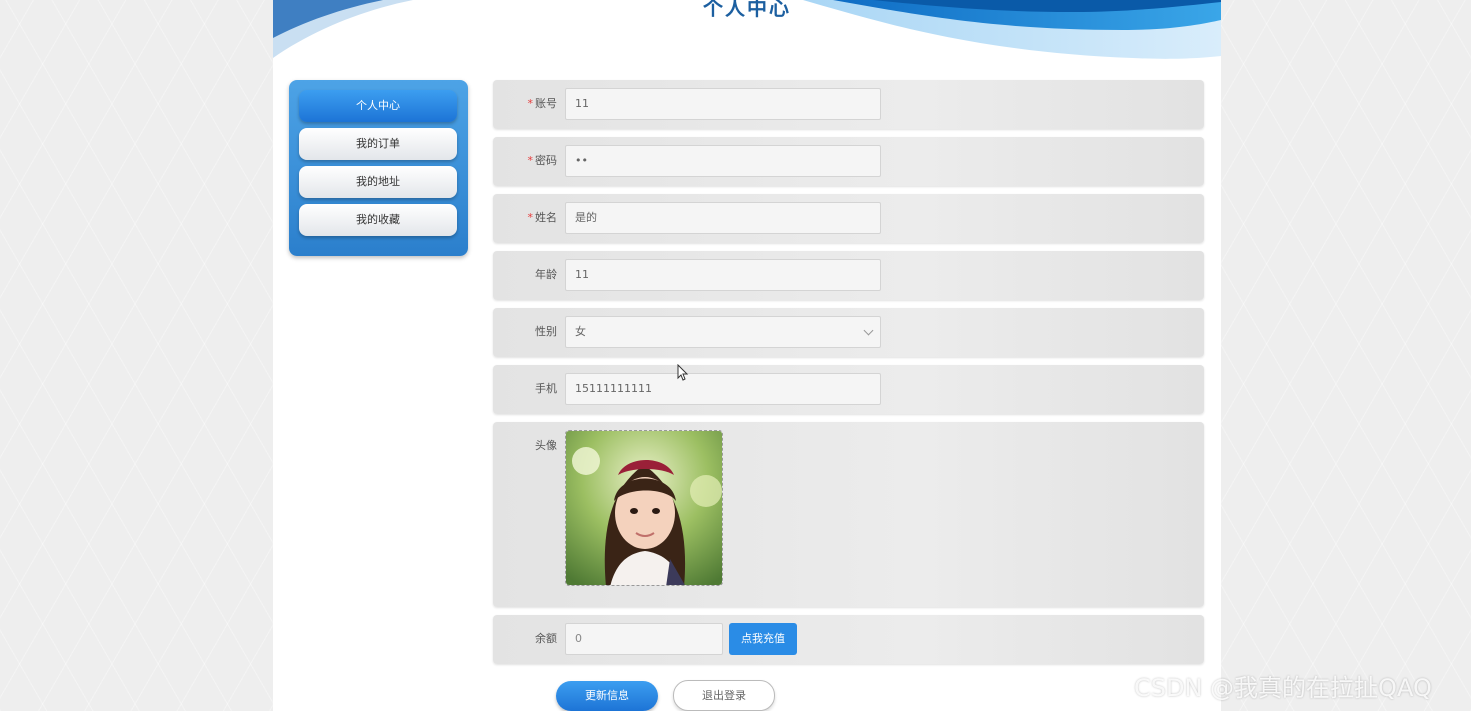 This screenshot has width=1471, height=711. I want to click on recharge-button: 点我充值, so click(763, 639).